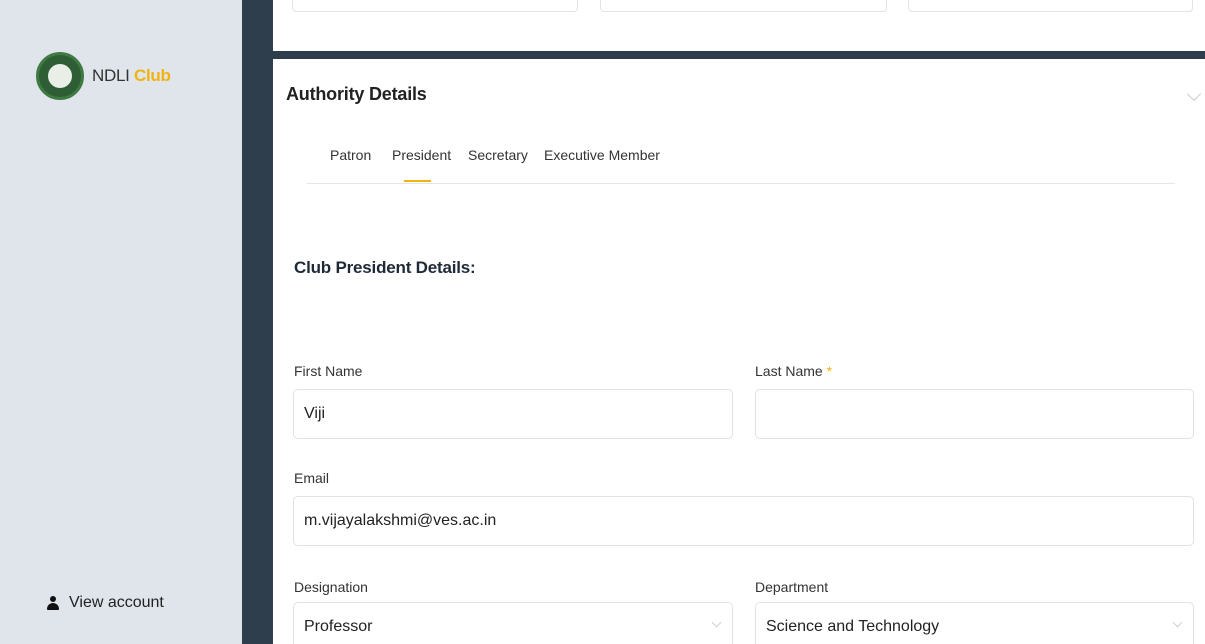 Image resolution: width=1205 pixels, height=644 pixels. Describe the element at coordinates (739, 25) in the screenshot. I see `previous-section-card` at that location.